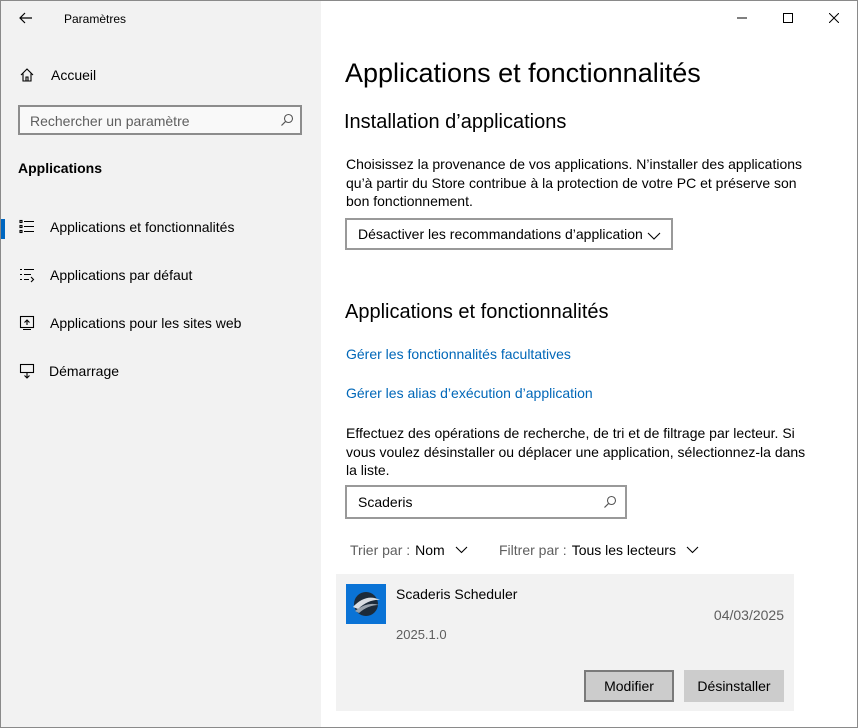 The width and height of the screenshot is (858, 728). I want to click on close-button, so click(834, 18).